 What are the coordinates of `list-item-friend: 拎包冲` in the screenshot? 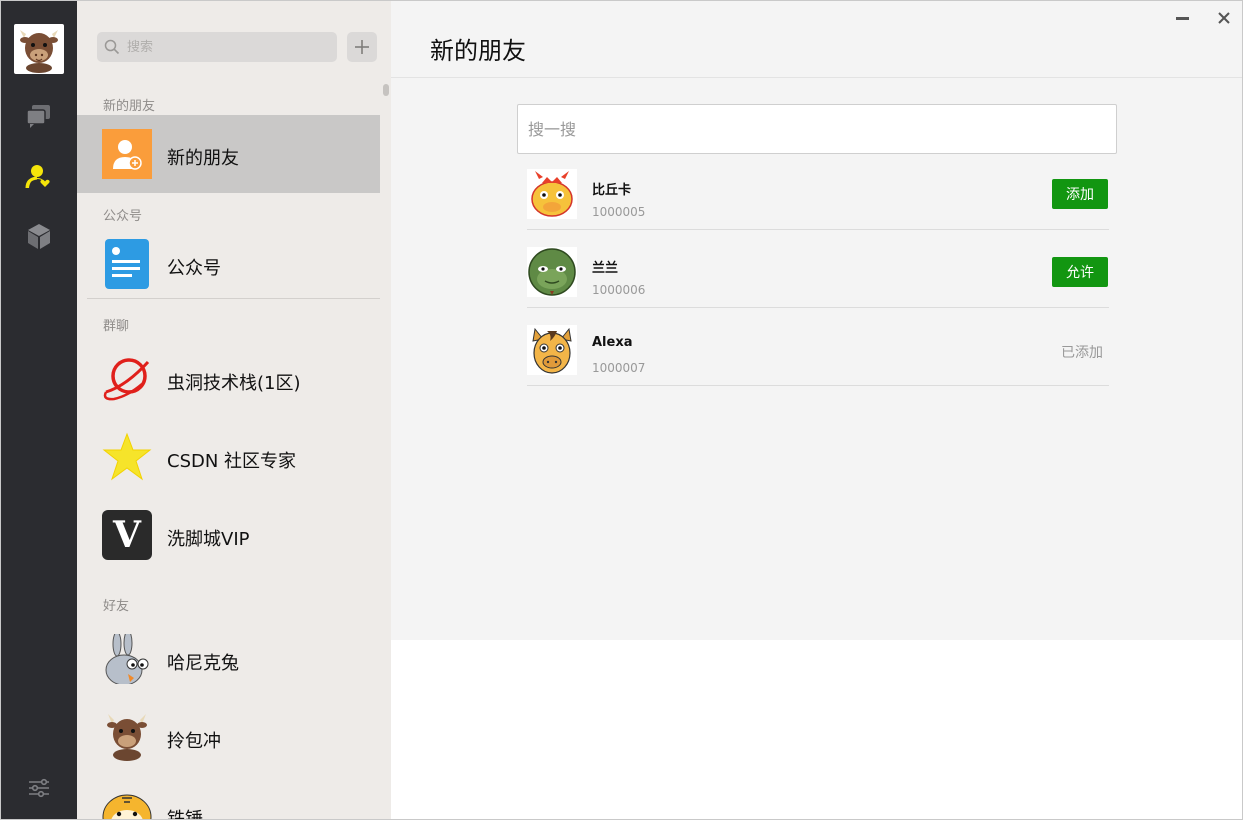 It's located at (228, 737).